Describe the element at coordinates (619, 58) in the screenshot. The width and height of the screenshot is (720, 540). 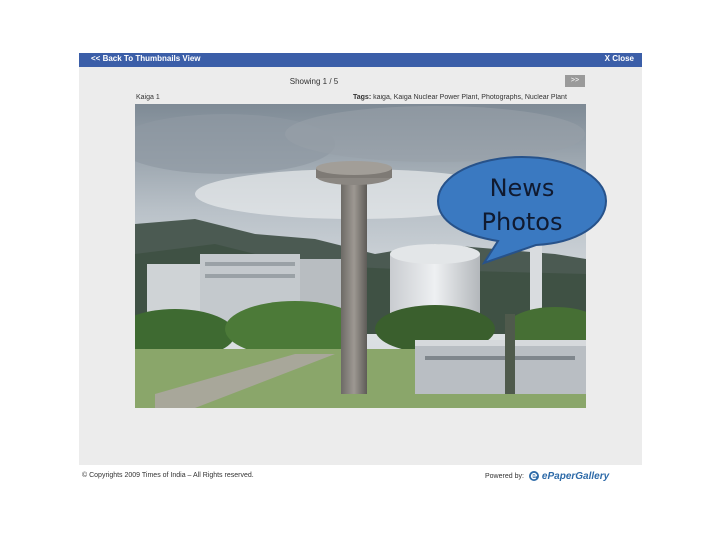
I see `close-button: X Close` at that location.